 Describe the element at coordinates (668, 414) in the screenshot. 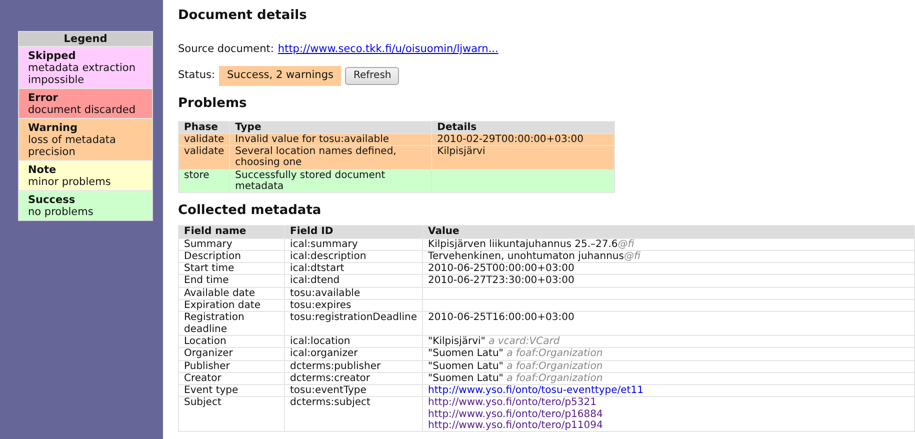

I see `value-link: http://www.yso.fi/onto/tero/p16884` at that location.